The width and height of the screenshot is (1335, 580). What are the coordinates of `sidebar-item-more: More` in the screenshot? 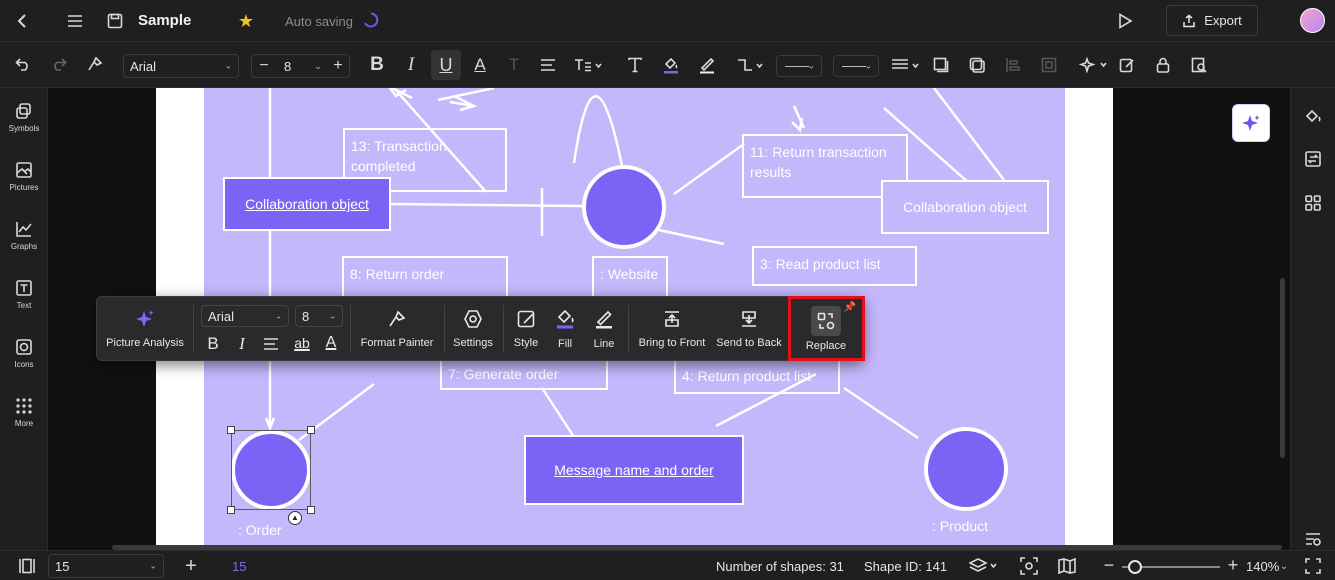 It's located at (24, 412).